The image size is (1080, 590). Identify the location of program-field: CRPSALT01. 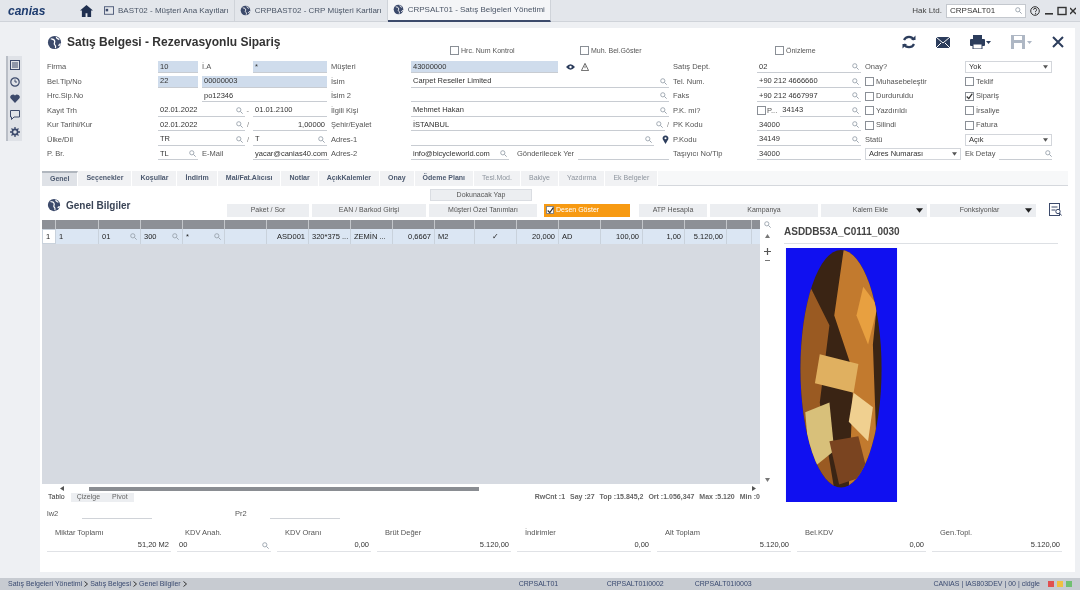
(986, 10).